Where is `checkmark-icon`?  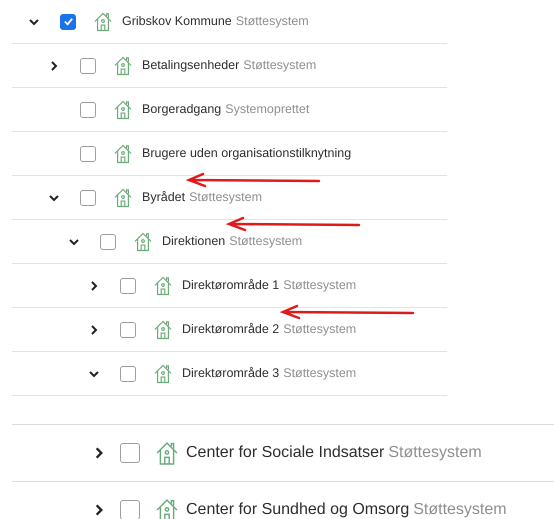
checkmark-icon is located at coordinates (68, 21).